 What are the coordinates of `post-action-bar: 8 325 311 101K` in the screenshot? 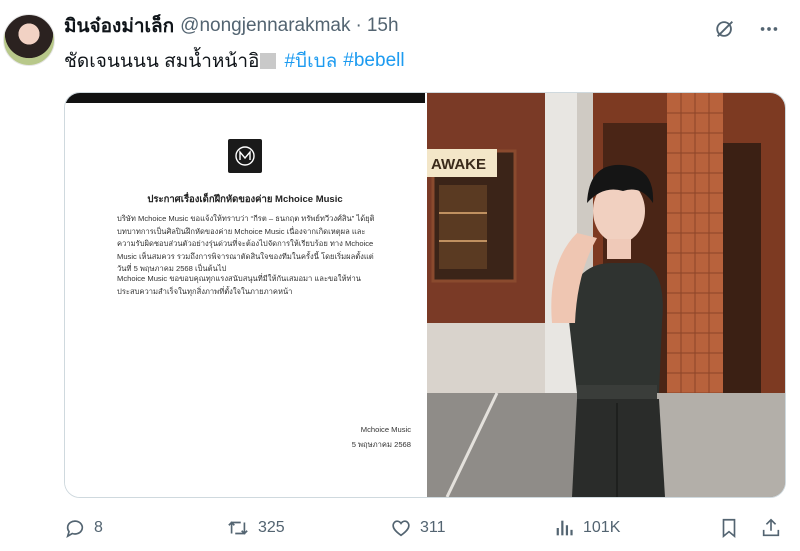 It's located at (424, 528).